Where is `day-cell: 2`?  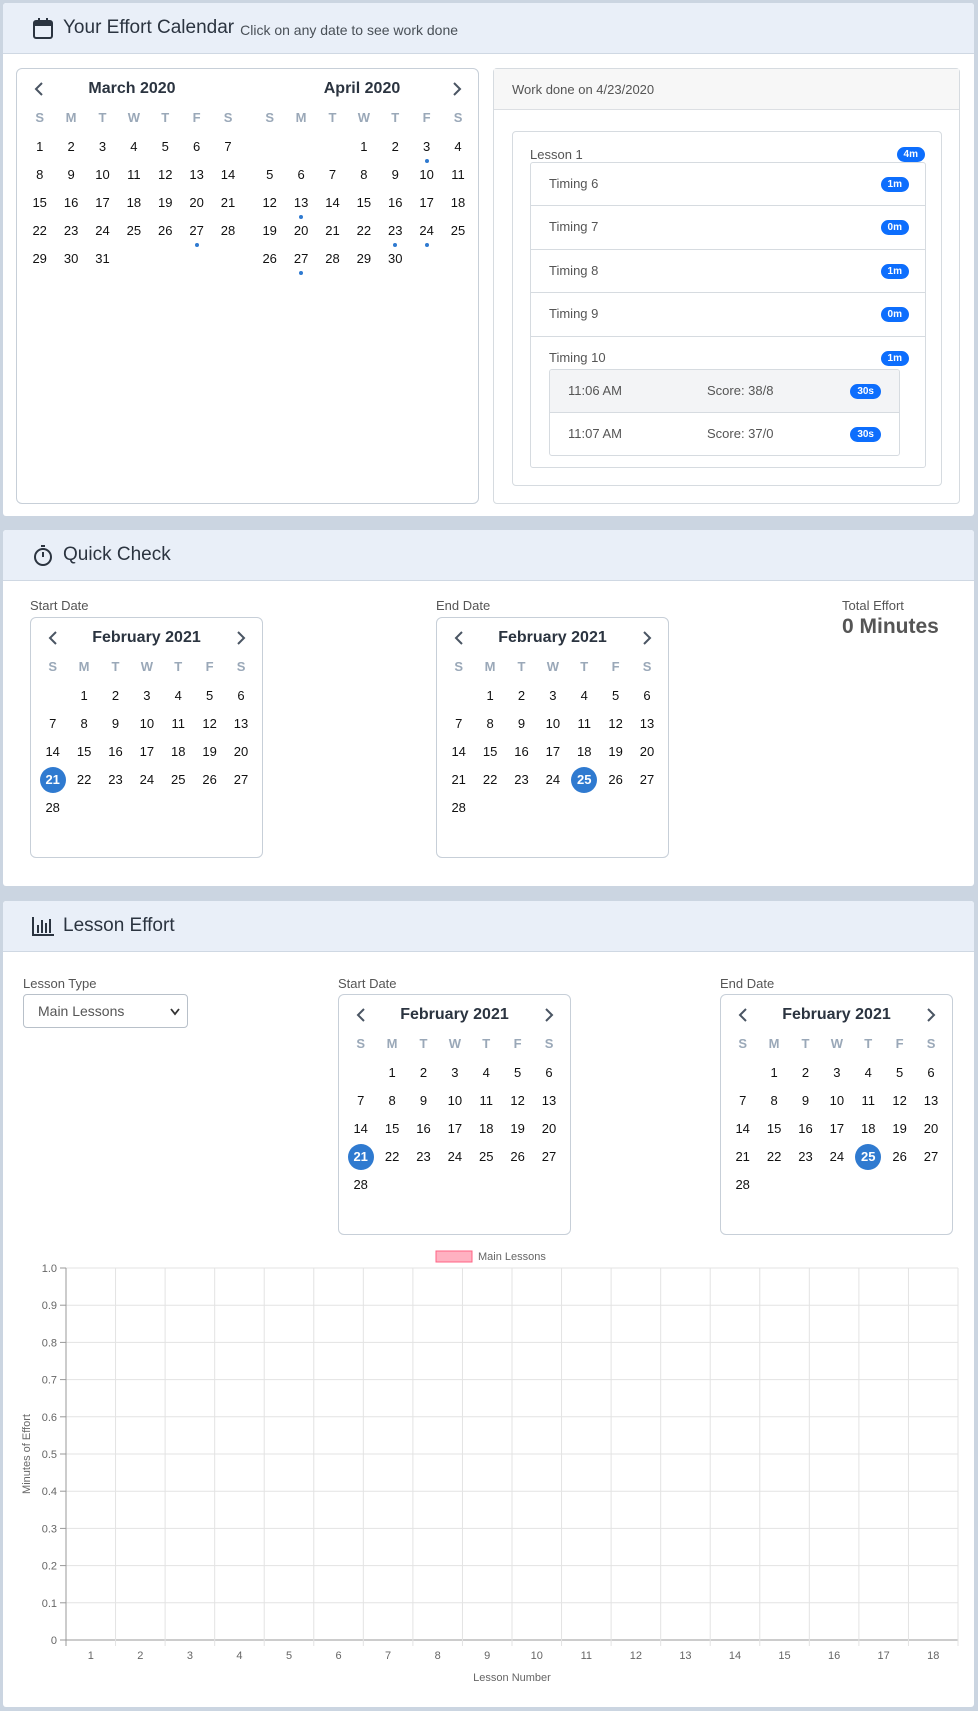 day-cell: 2 is located at coordinates (115, 699).